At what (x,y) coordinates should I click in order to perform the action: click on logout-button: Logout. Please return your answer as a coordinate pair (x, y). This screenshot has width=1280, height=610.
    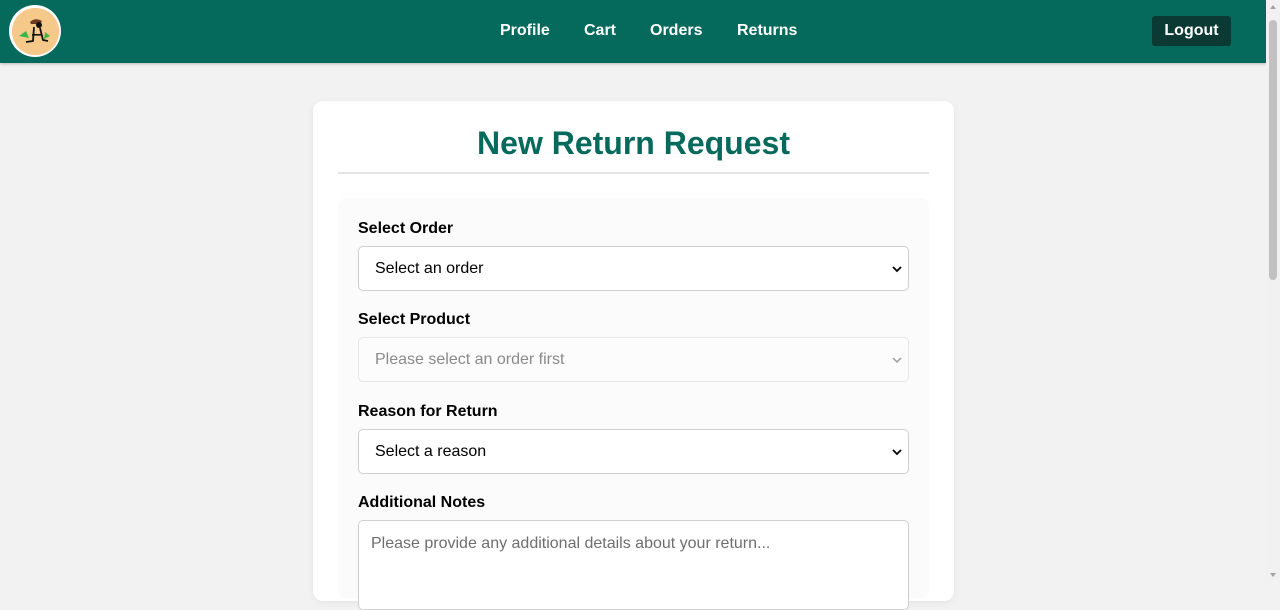
    Looking at the image, I should click on (1191, 31).